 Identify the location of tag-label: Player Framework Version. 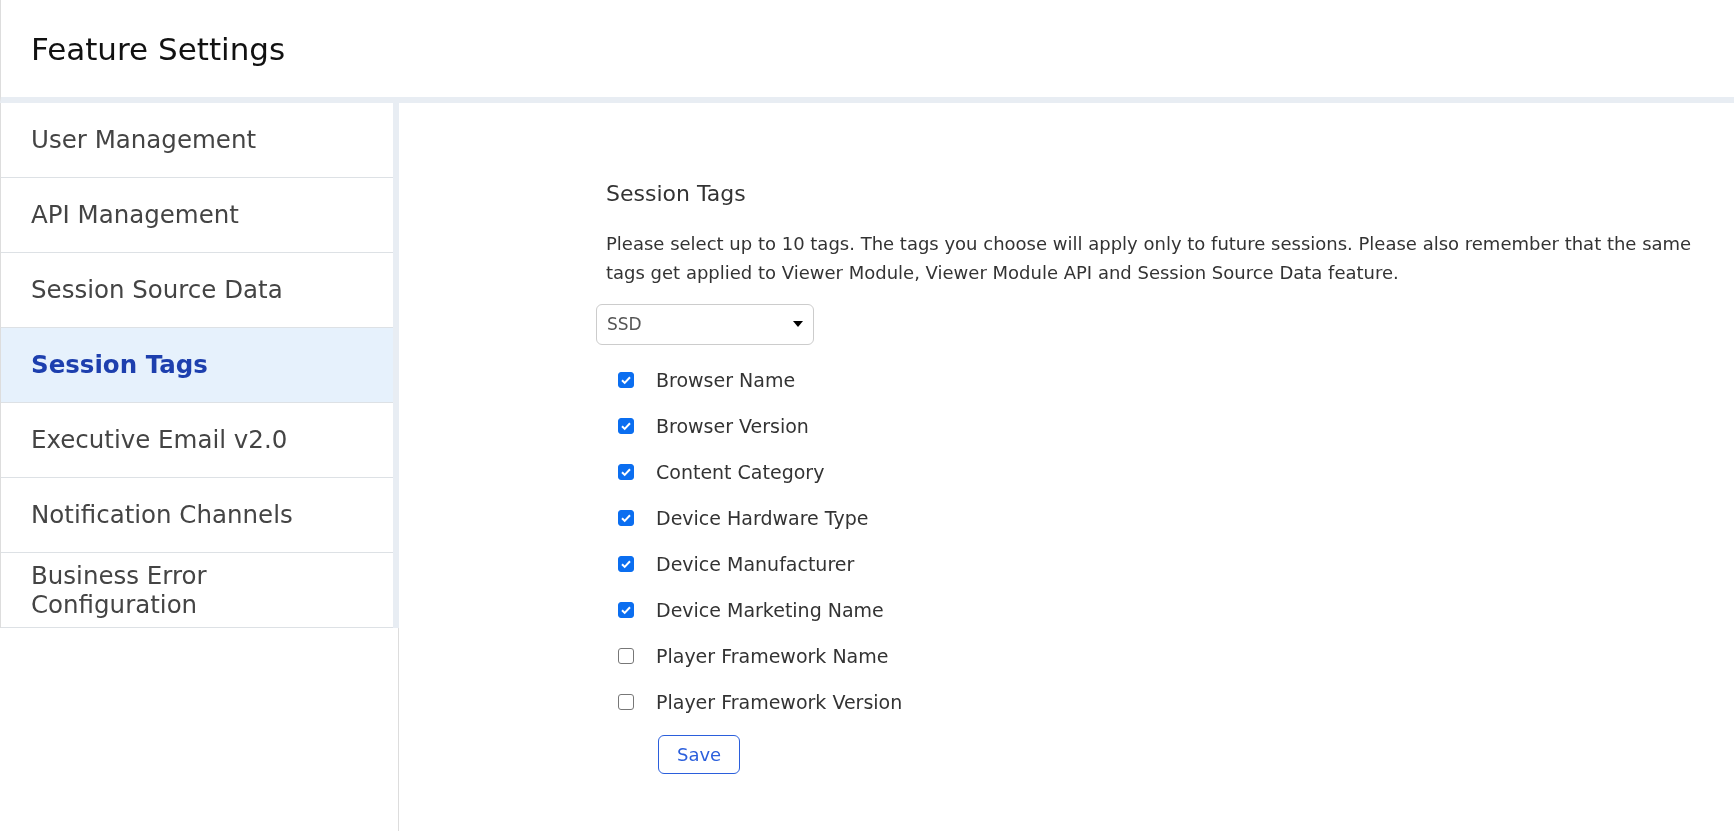
(779, 701).